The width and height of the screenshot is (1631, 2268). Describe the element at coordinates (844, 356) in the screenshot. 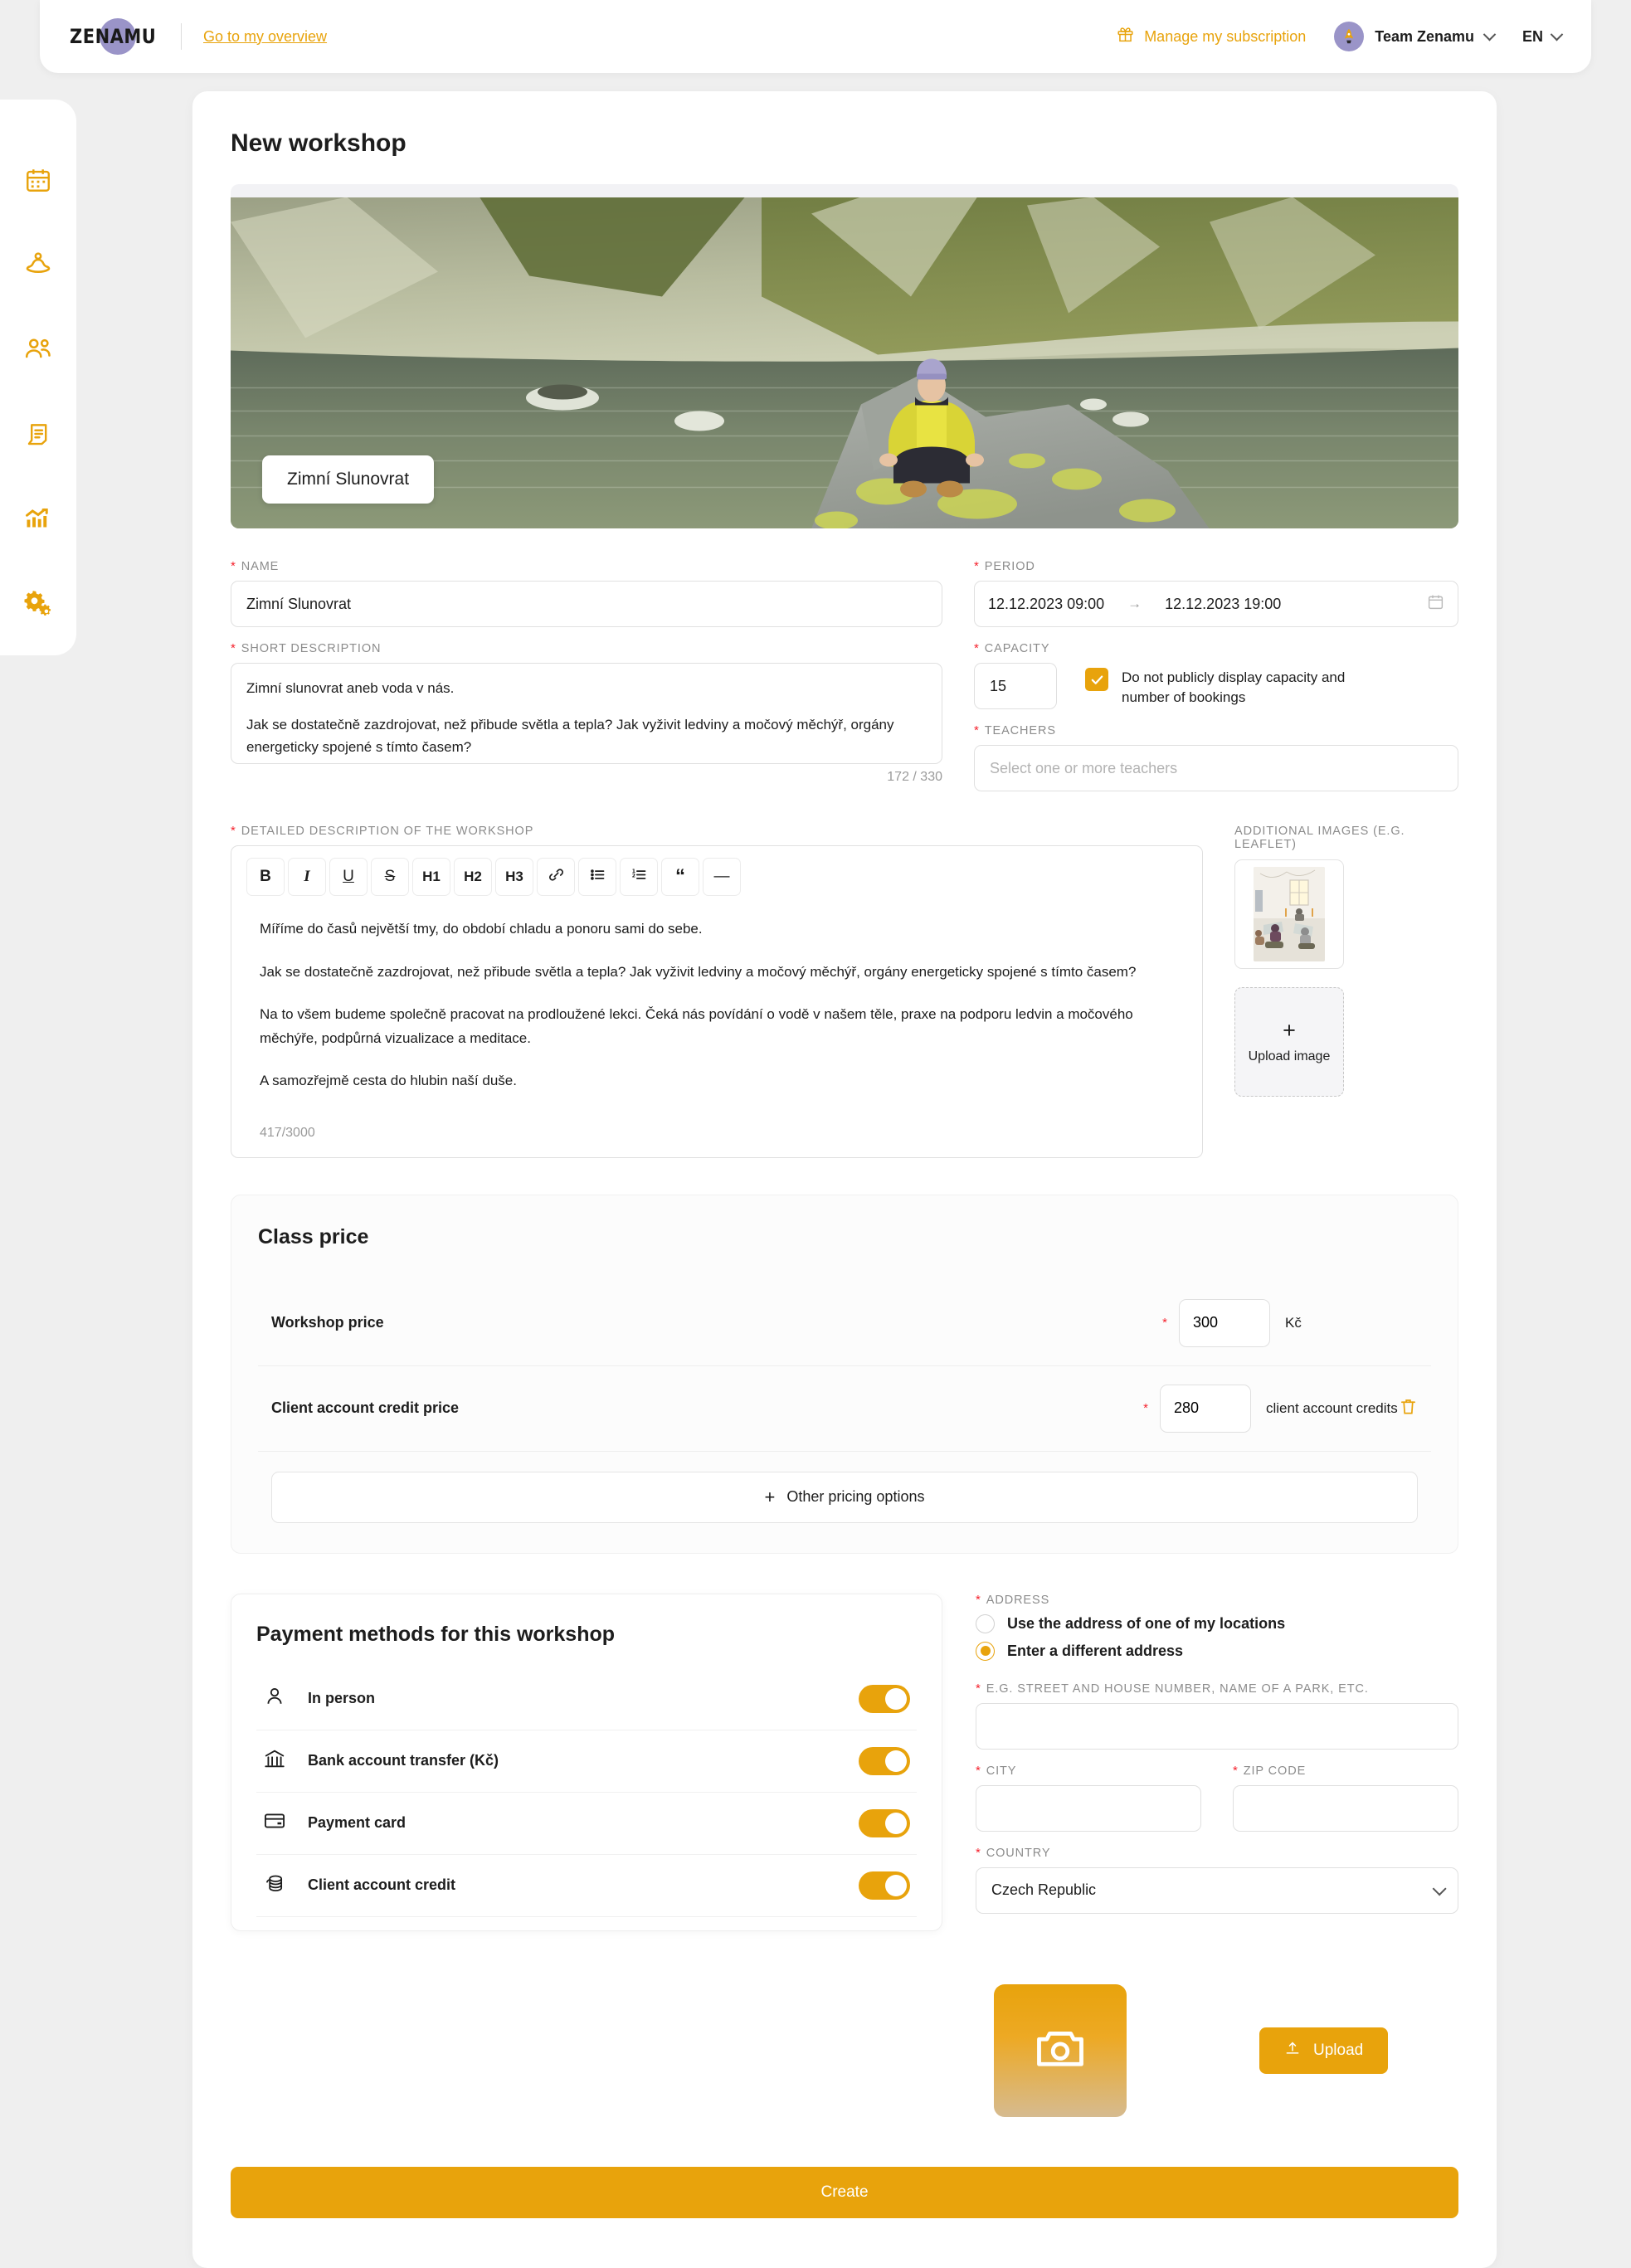

I see `hero-image-banner: Zimní Slunovrat` at that location.